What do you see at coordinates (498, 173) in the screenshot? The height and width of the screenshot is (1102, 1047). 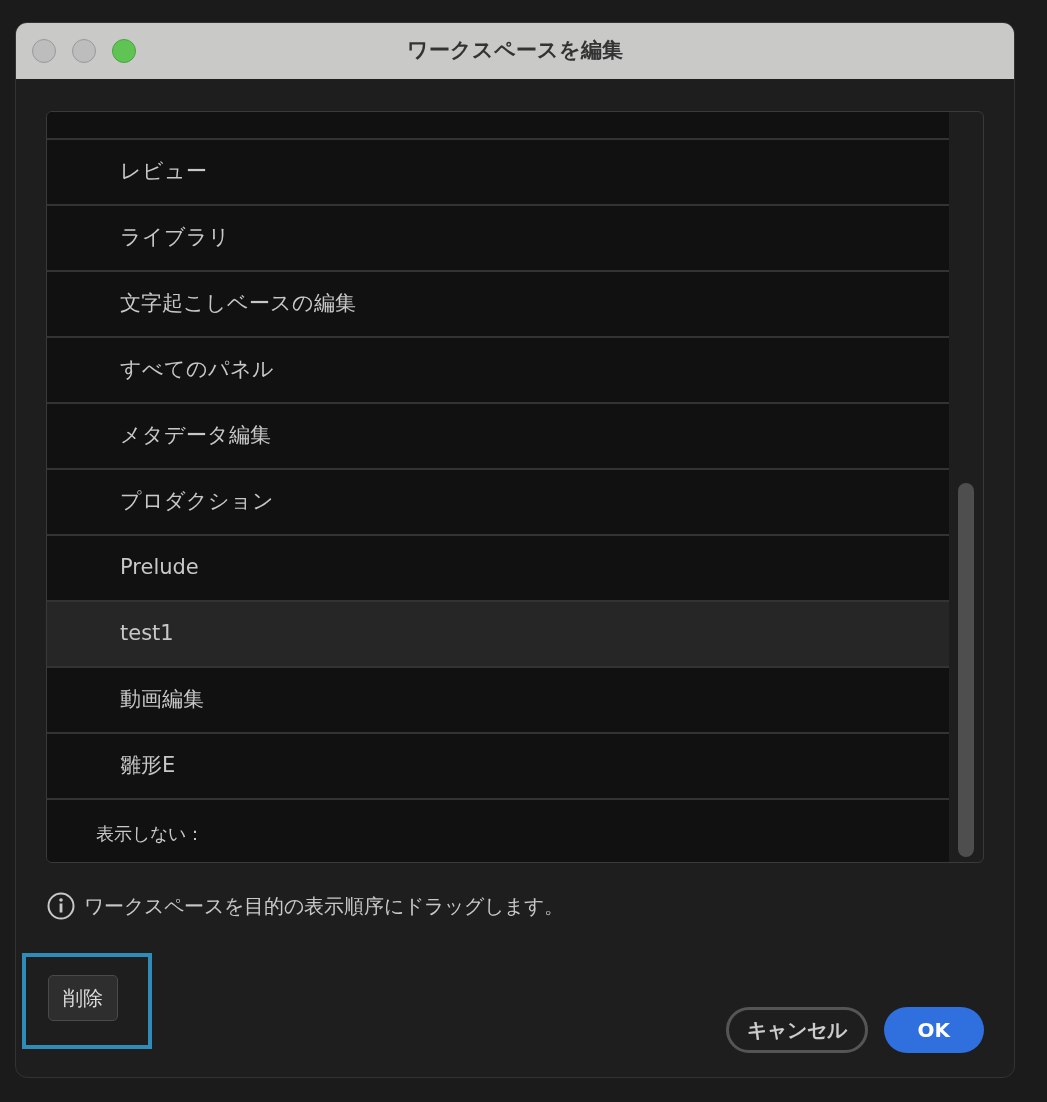 I see `workspace-item: レビュー` at bounding box center [498, 173].